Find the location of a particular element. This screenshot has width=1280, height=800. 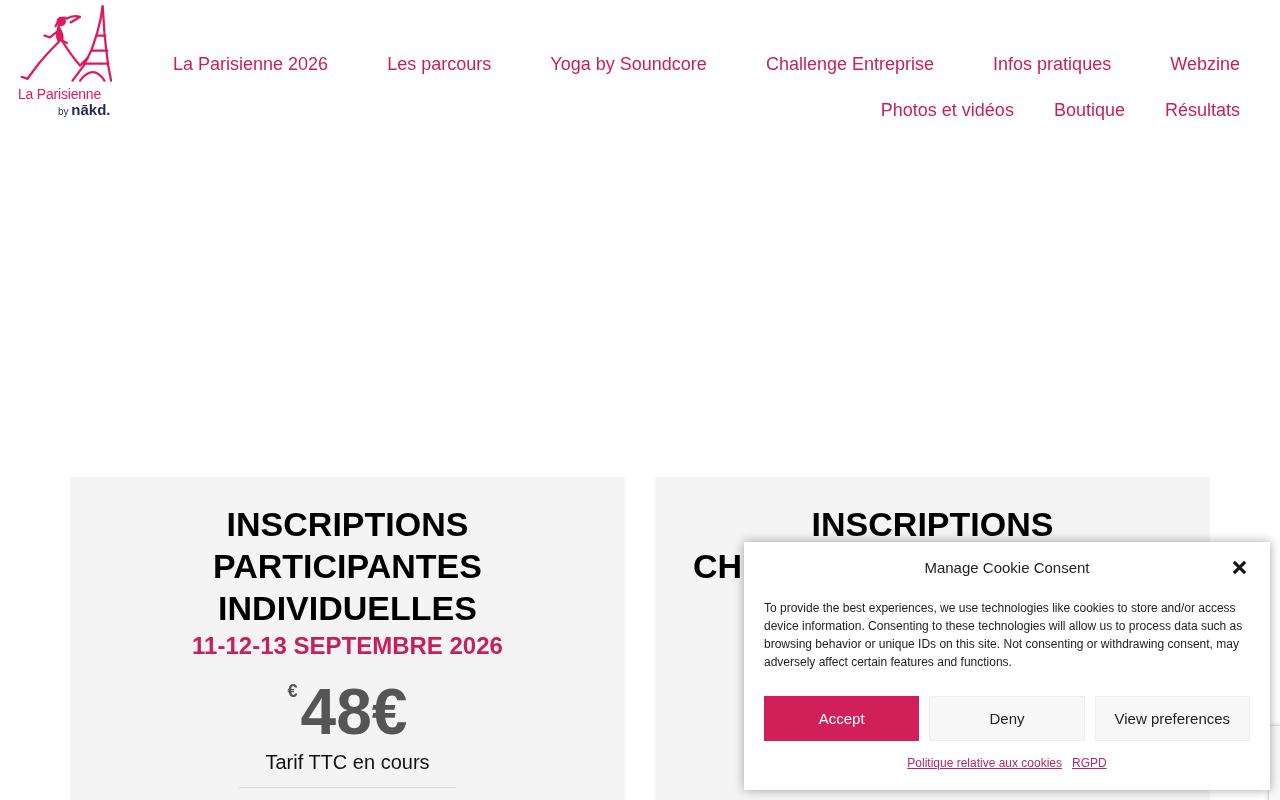

consent-text: To provide the best experiences, we use technologies like cookies to store and/or access device information. Consenting to these technologies will allow us to process data such as browsing behavior or unique IDs on this site. Not consenting or withdrawing consent, may adversely affect certain features and functions. is located at coordinates (1004, 635).